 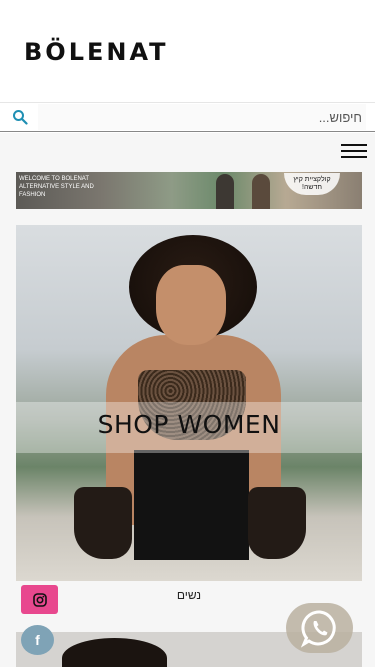 I want to click on promo-collection-badge: קולקציית קיץ חדשה!, so click(x=312, y=184).